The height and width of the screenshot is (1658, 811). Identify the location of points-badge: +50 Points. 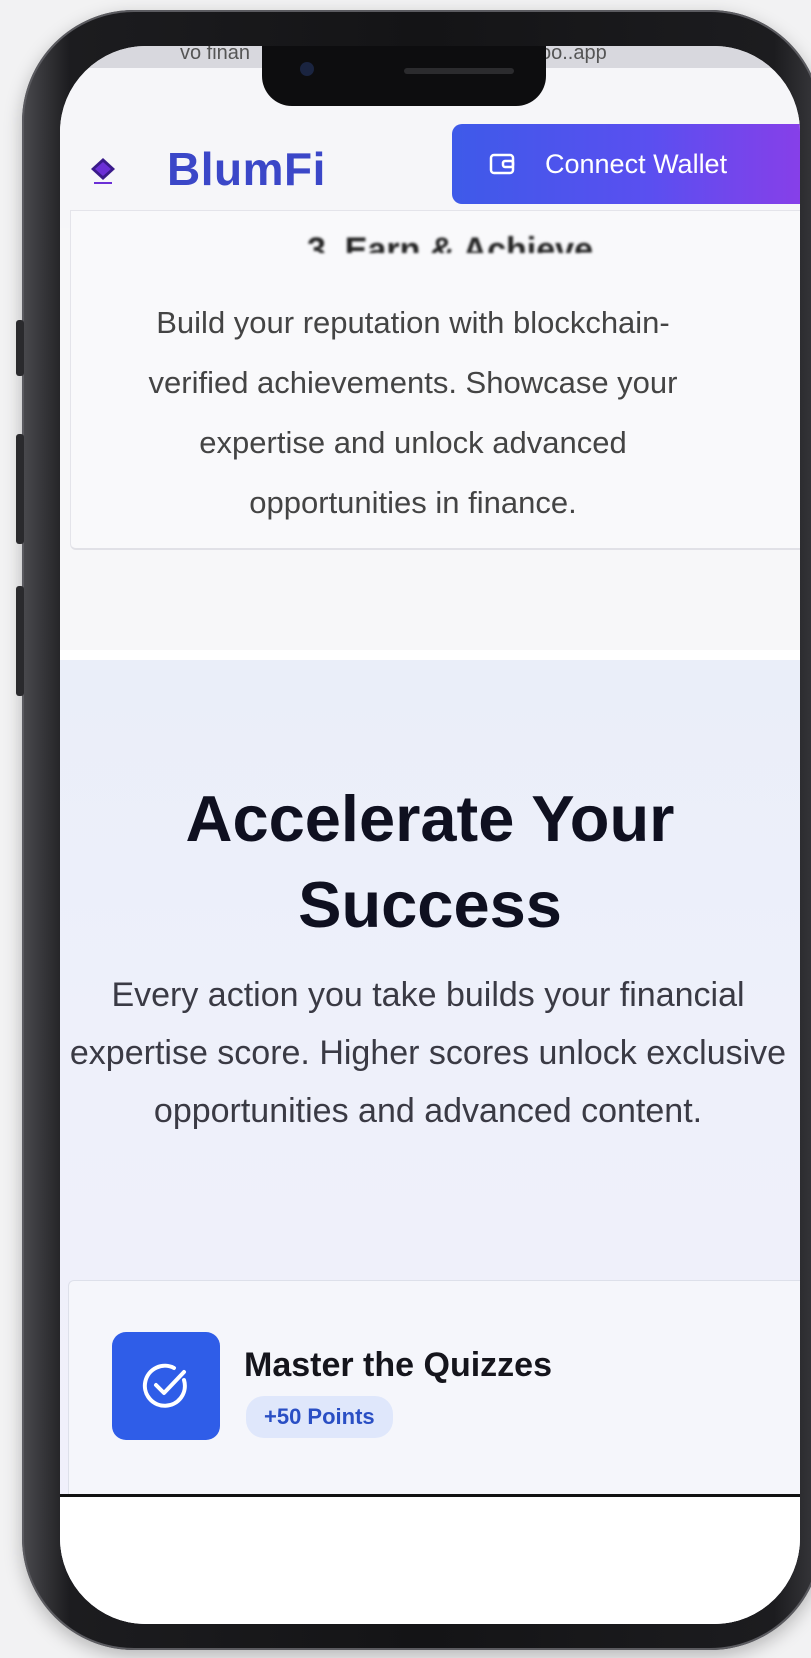
(319, 1417).